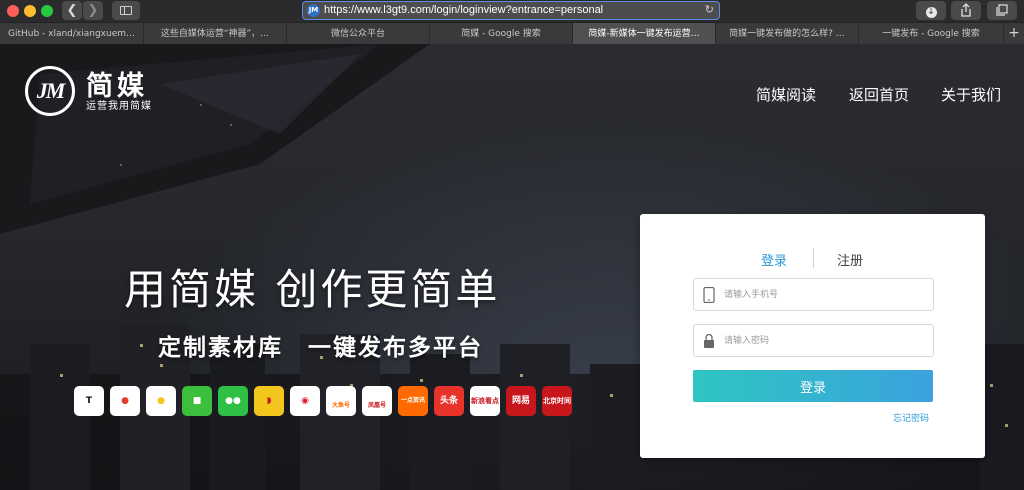 This screenshot has width=1024, height=490. I want to click on share-button, so click(966, 10).